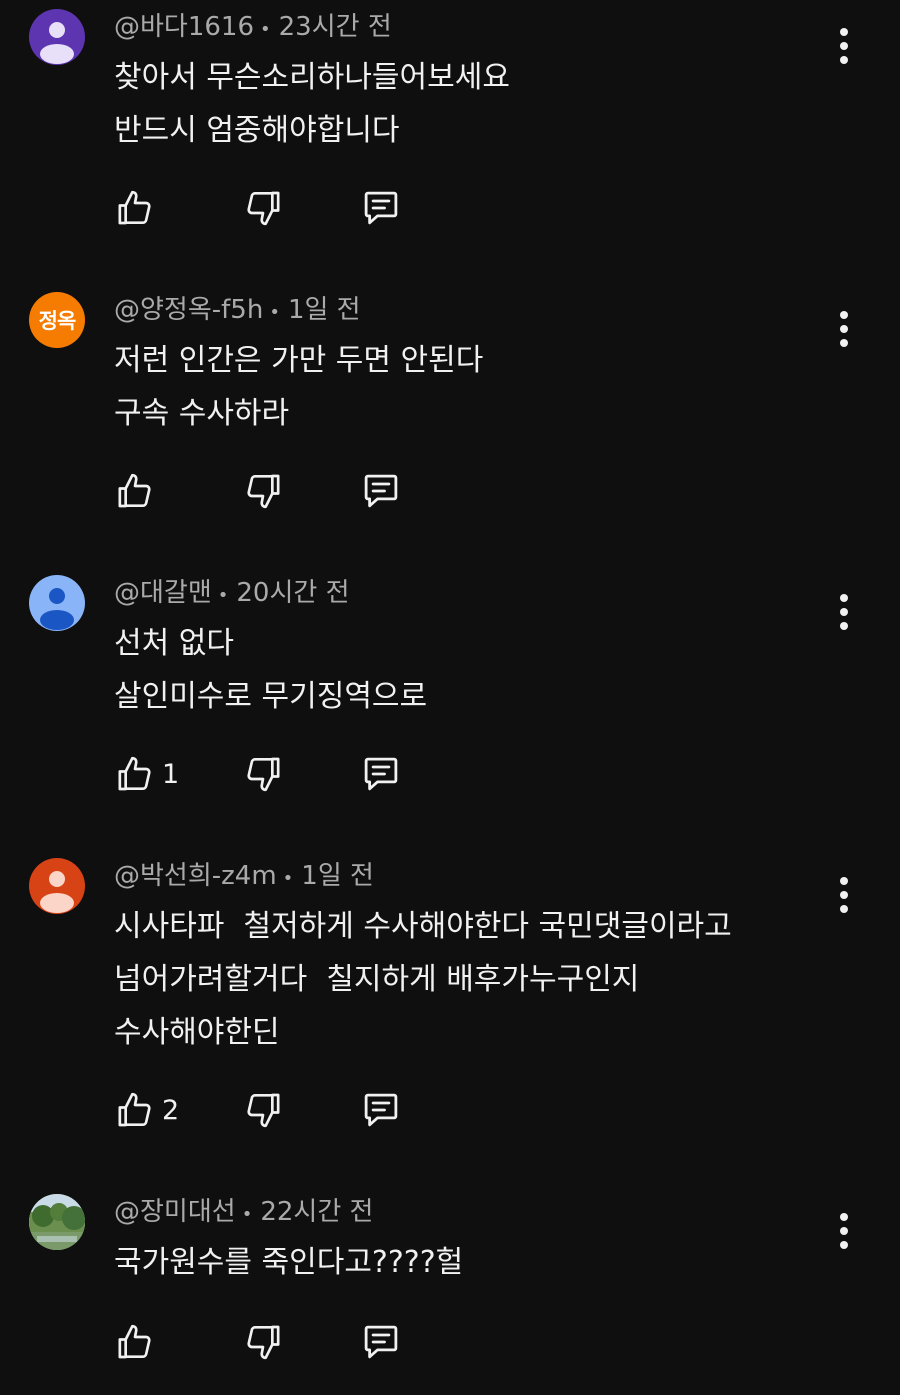 The image size is (900, 1395). I want to click on avatar-initials: 정옥, so click(57, 321).